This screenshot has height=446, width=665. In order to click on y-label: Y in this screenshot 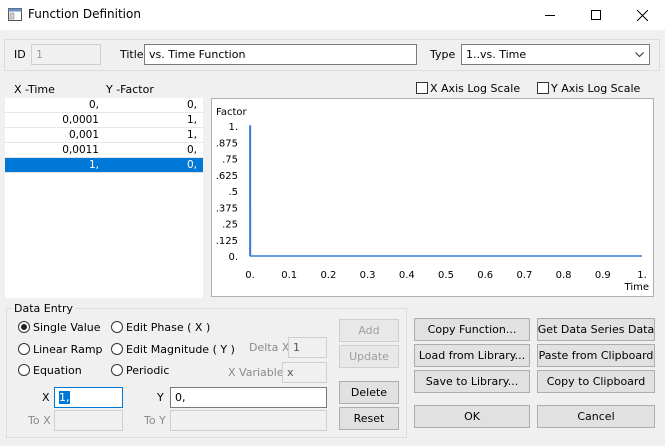, I will do `click(160, 397)`.